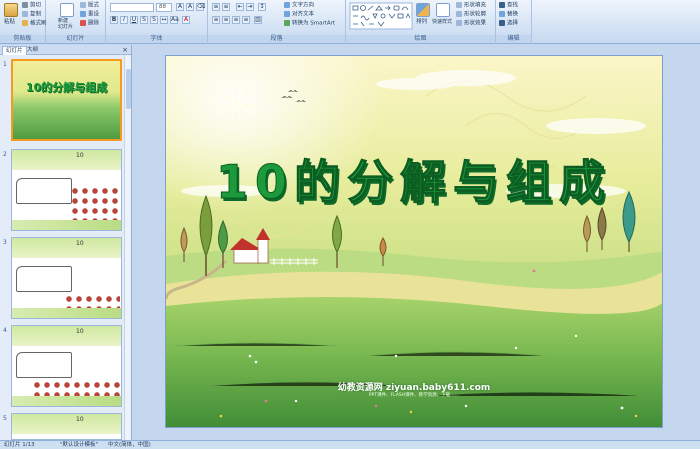  I want to click on binoculars-icon, so click(502, 5).